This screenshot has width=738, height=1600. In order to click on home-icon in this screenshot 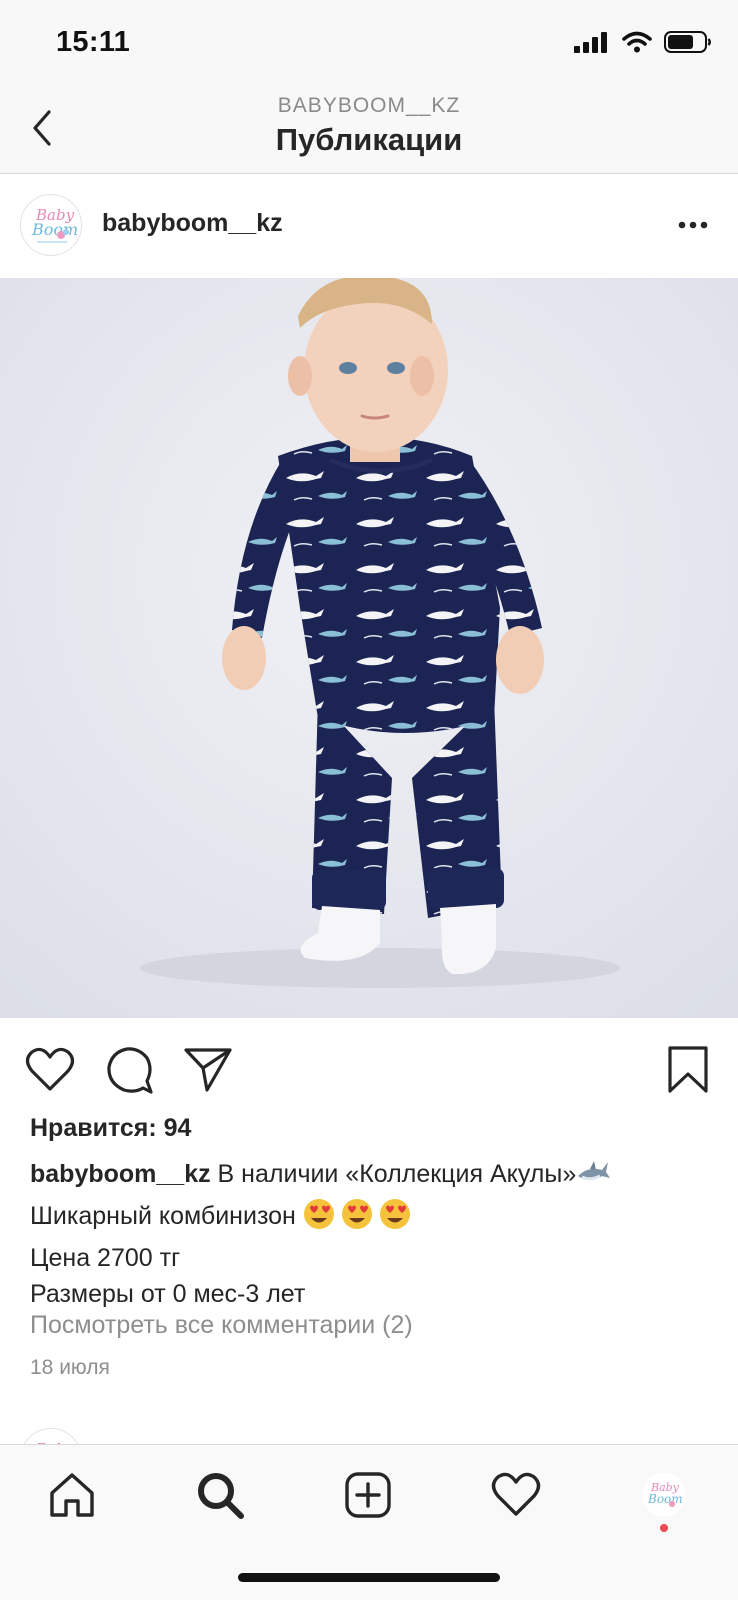, I will do `click(72, 1495)`.